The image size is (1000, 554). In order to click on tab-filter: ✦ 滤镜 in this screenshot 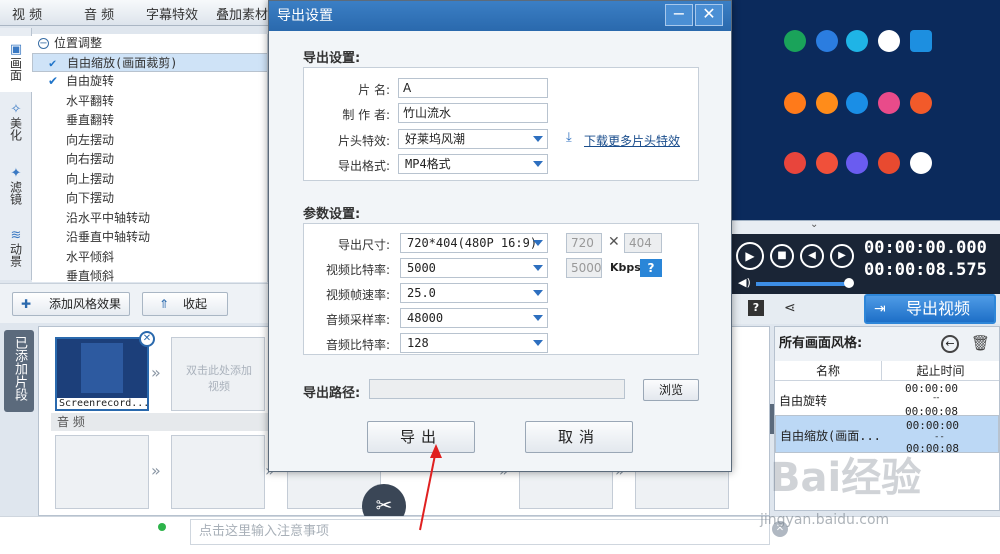, I will do `click(16, 190)`.